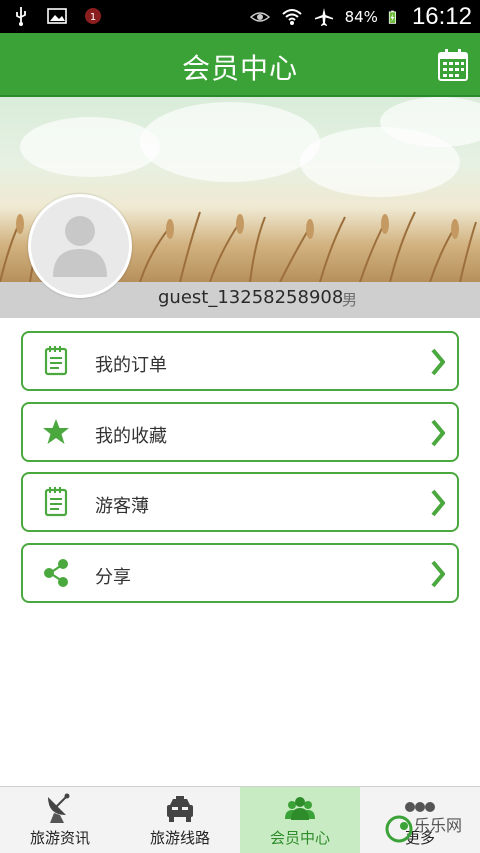  What do you see at coordinates (56, 573) in the screenshot?
I see `share-icon` at bounding box center [56, 573].